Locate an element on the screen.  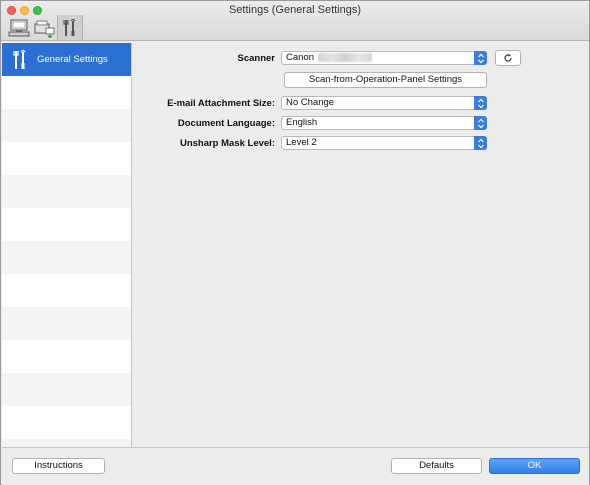
sidebar-item-general-settings: General Settings is located at coordinates (66, 59).